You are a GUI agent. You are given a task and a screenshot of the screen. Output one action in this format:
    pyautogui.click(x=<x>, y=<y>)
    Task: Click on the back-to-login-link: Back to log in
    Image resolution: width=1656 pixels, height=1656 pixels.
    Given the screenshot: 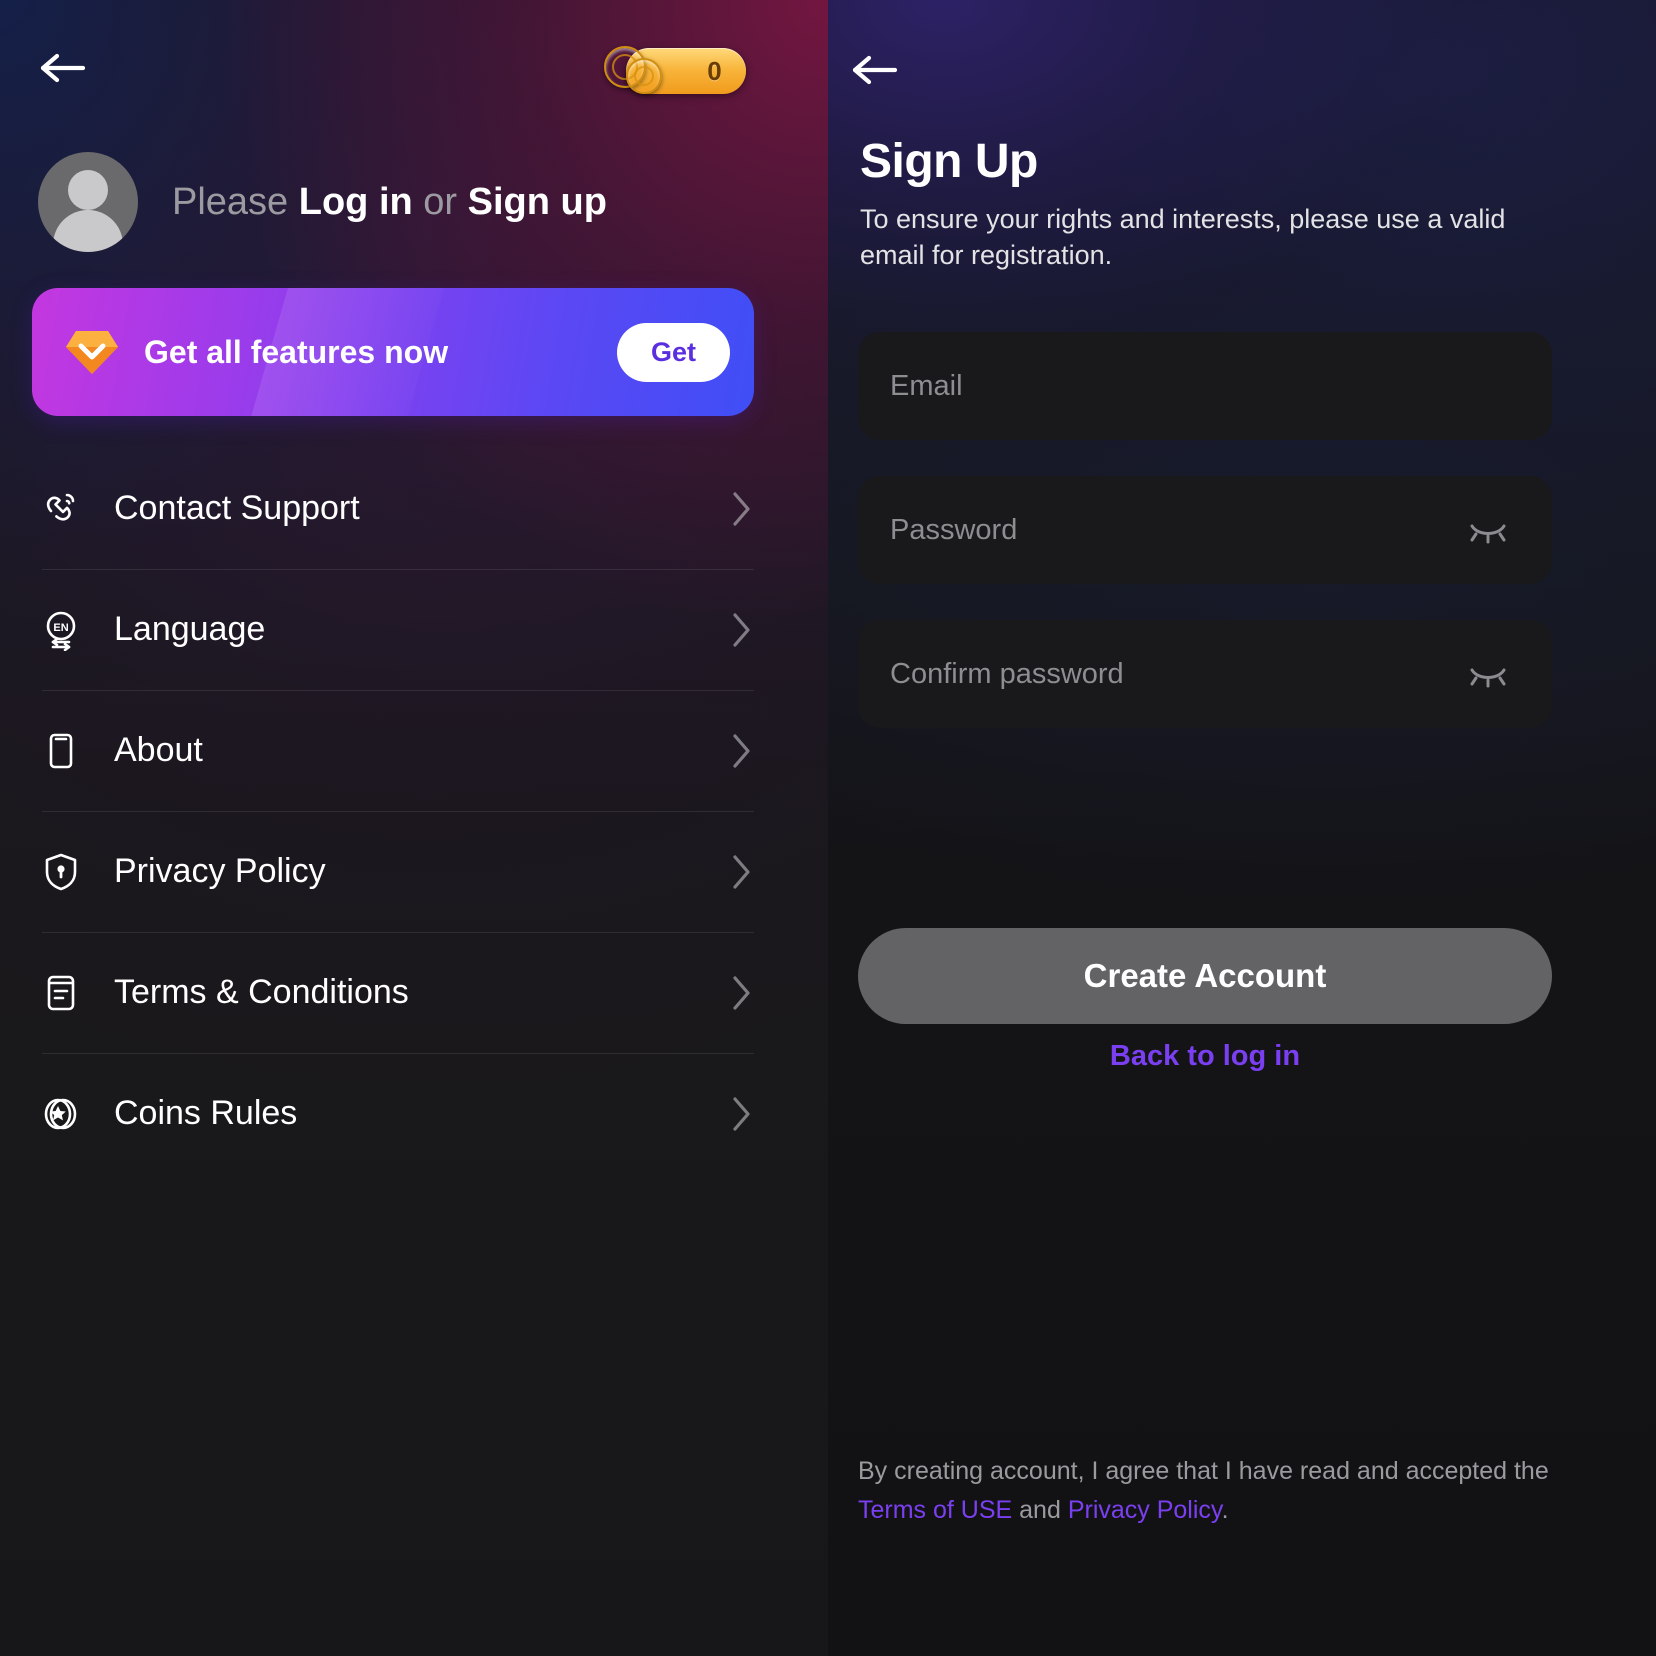 What is the action you would take?
    pyautogui.click(x=1205, y=1056)
    